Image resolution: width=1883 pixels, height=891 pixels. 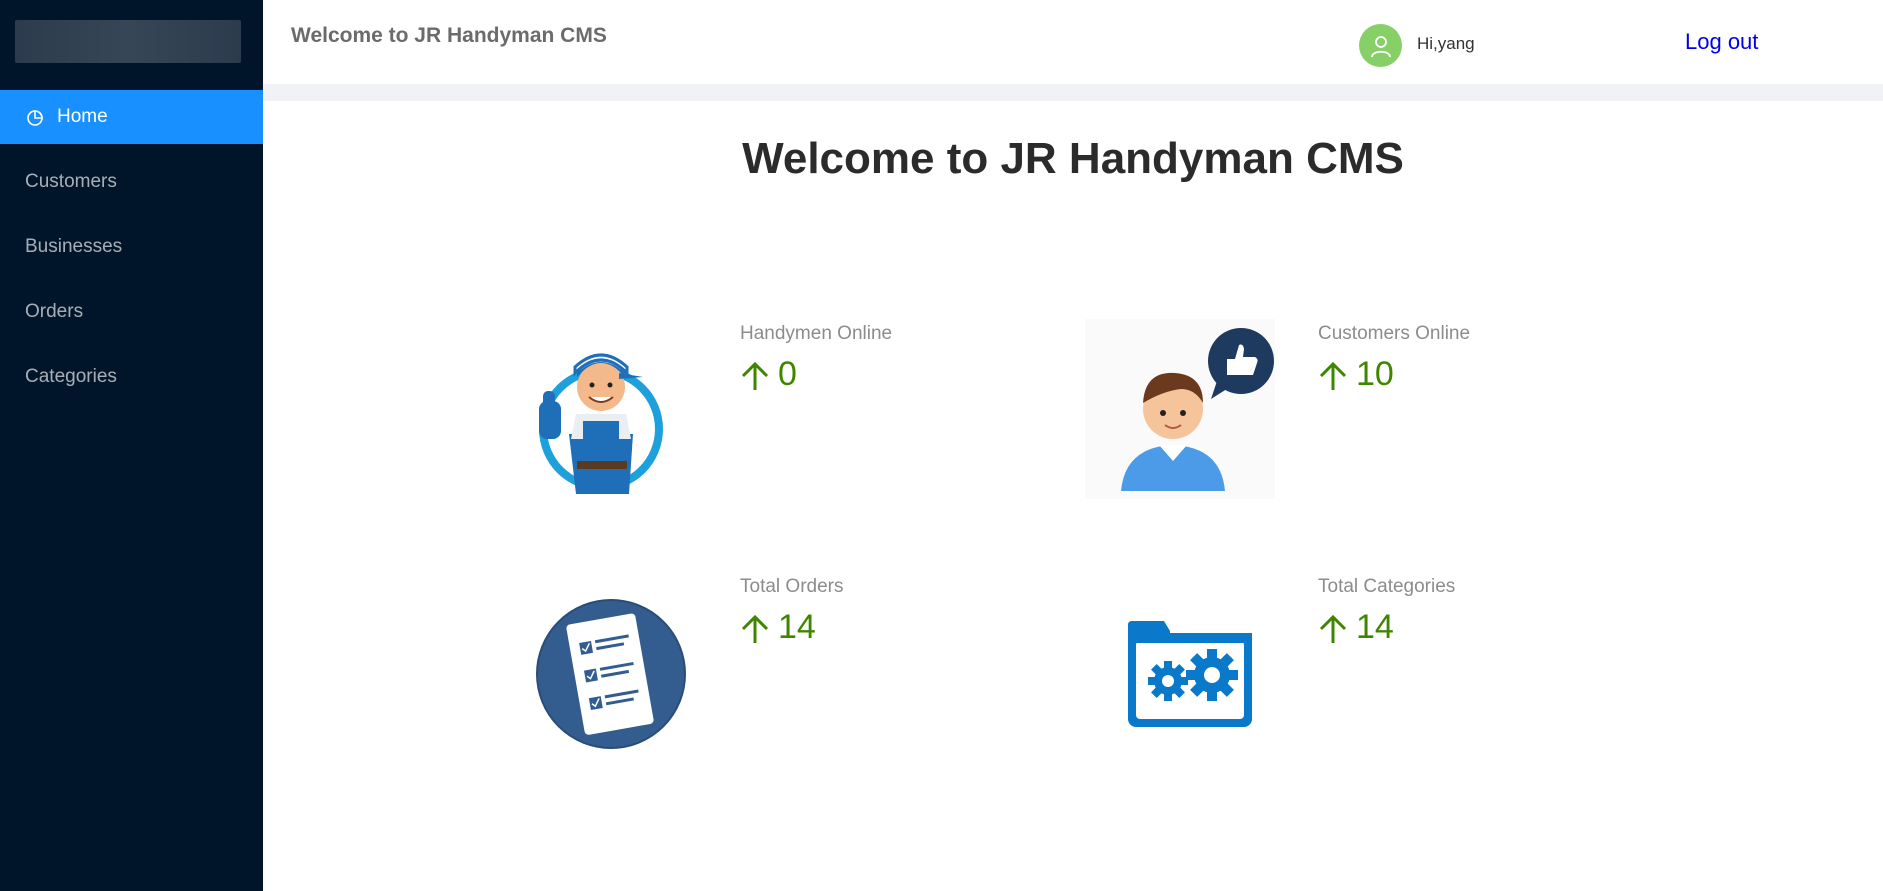 I want to click on page-title: Welcome to JR Handyman CMS, so click(x=1073, y=158).